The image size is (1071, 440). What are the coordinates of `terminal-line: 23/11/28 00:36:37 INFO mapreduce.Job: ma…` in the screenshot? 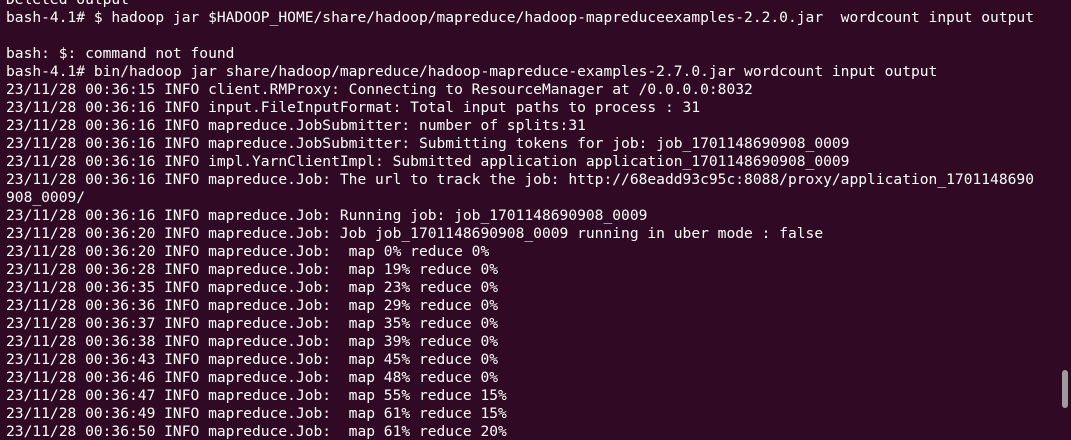 It's located at (252, 323).